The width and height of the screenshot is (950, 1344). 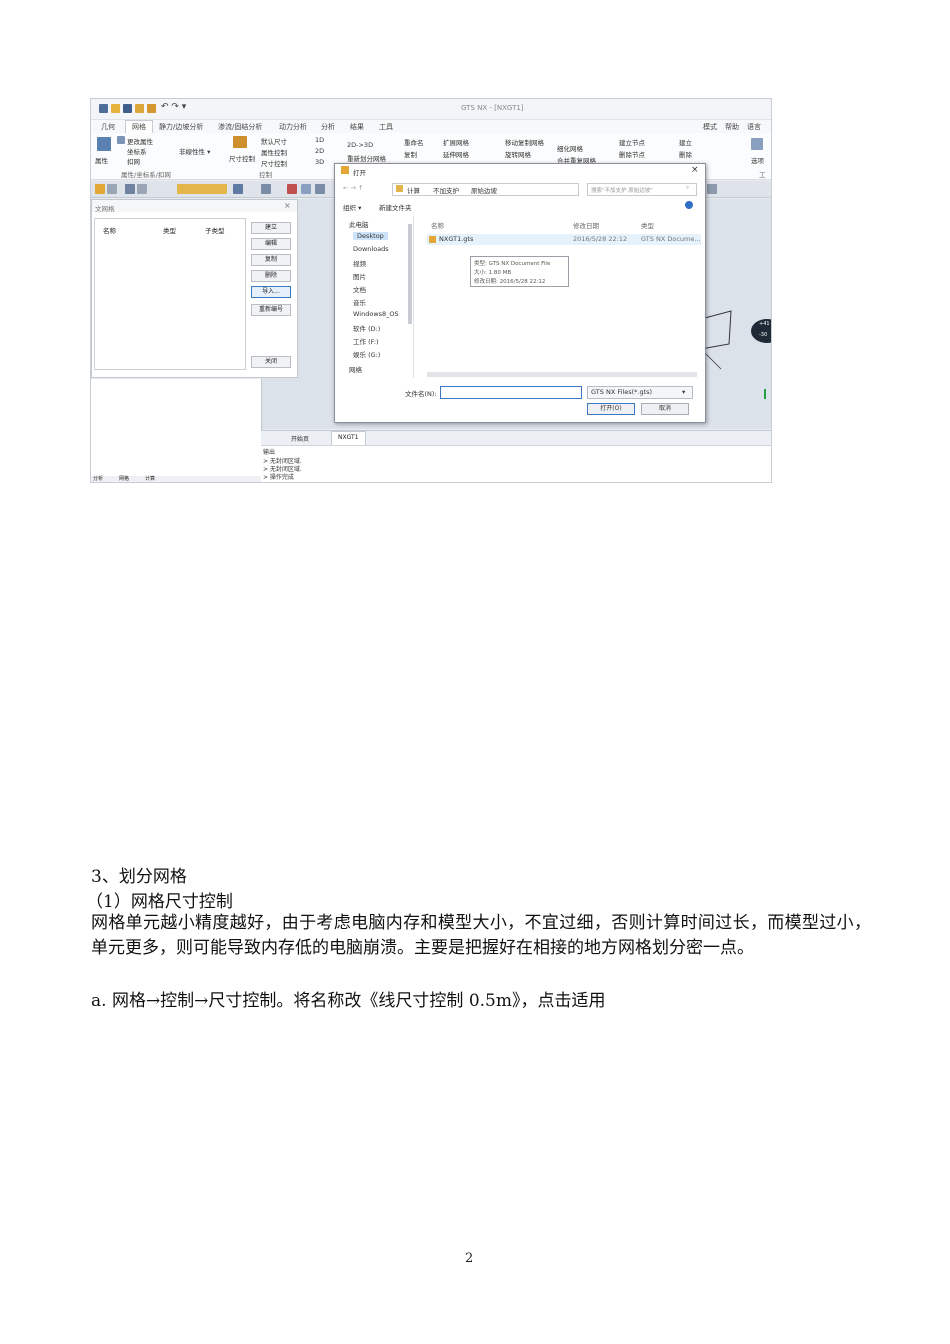 I want to click on ribbon-extrude-mesh: 延伸网格, so click(x=456, y=154).